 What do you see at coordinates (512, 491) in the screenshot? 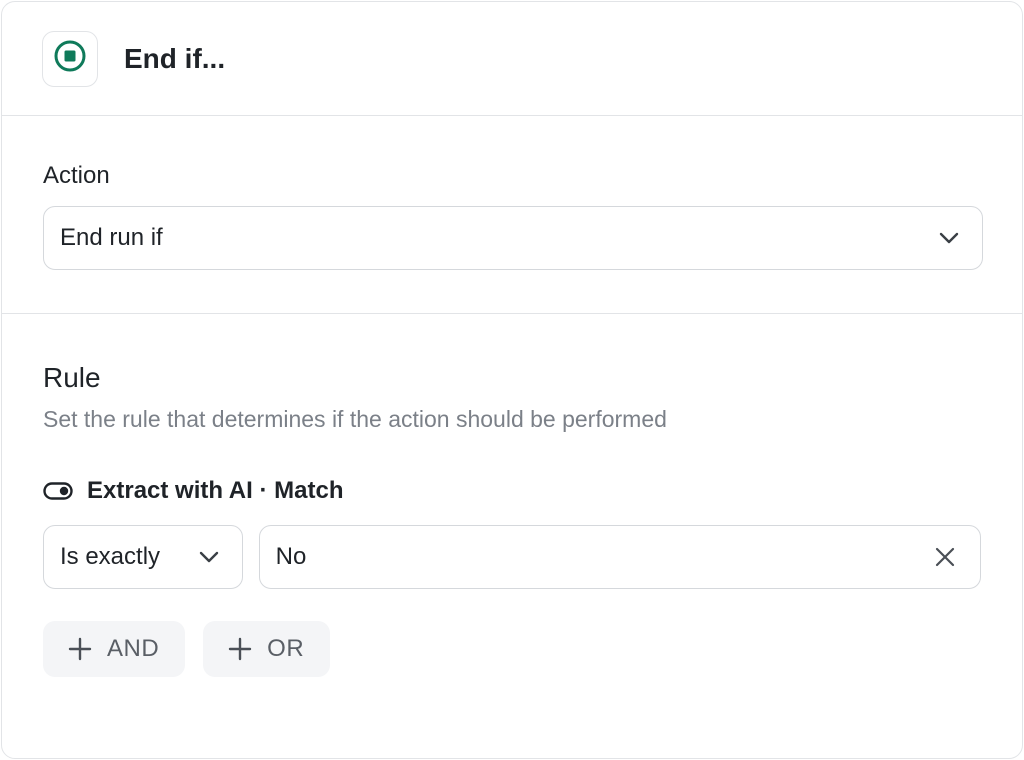
I see `rule-source: Extract with AI · Match` at bounding box center [512, 491].